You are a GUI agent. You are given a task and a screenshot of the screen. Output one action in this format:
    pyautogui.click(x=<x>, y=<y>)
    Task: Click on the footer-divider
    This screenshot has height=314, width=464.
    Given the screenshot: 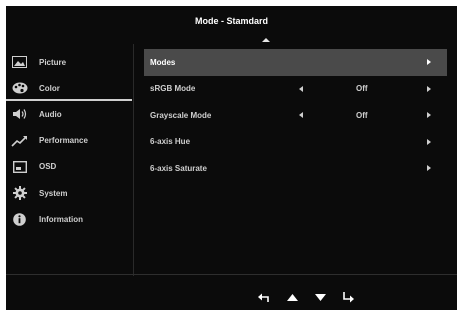 What is the action you would take?
    pyautogui.click(x=231, y=274)
    